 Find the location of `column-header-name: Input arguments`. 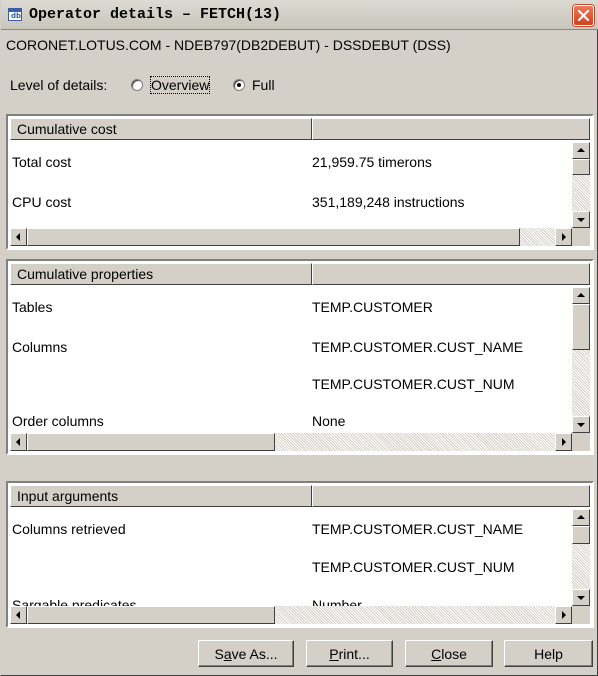

column-header-name: Input arguments is located at coordinates (161, 496).